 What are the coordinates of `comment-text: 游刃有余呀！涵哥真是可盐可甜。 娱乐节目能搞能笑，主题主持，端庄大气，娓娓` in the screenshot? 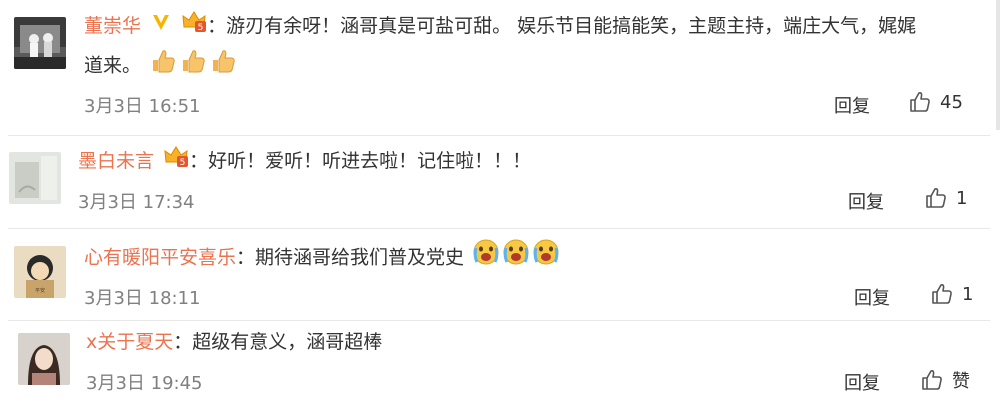 It's located at (571, 26).